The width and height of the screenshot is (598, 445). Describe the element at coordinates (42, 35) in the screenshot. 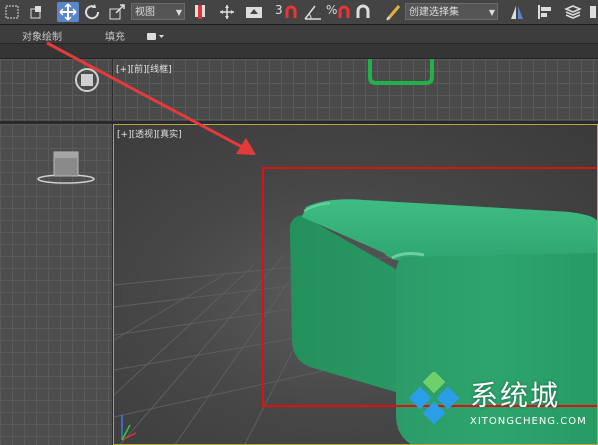

I see `tab-object-paint: 对象绘制` at that location.